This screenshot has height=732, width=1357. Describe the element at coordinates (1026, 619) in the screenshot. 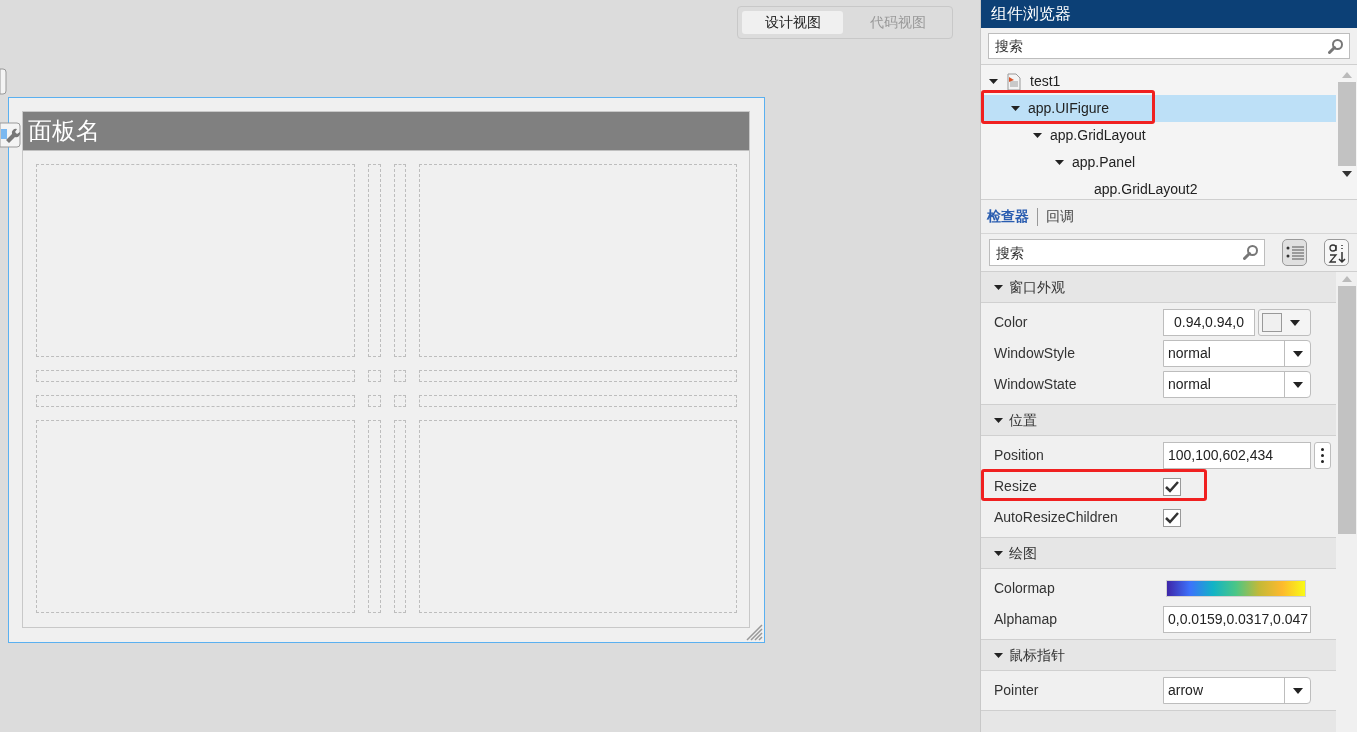

I see `property-label: Alphamap` at that location.